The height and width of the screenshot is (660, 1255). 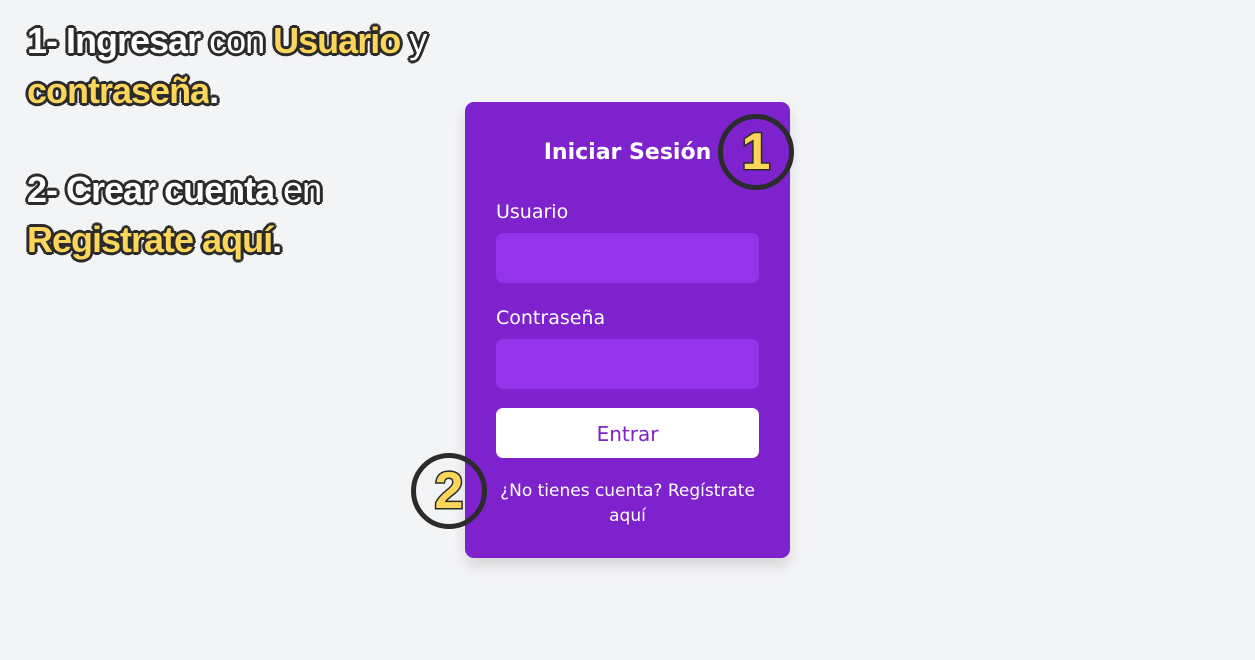 What do you see at coordinates (114, 40) in the screenshot?
I see `step-1-prefix: 1- Ingresar` at bounding box center [114, 40].